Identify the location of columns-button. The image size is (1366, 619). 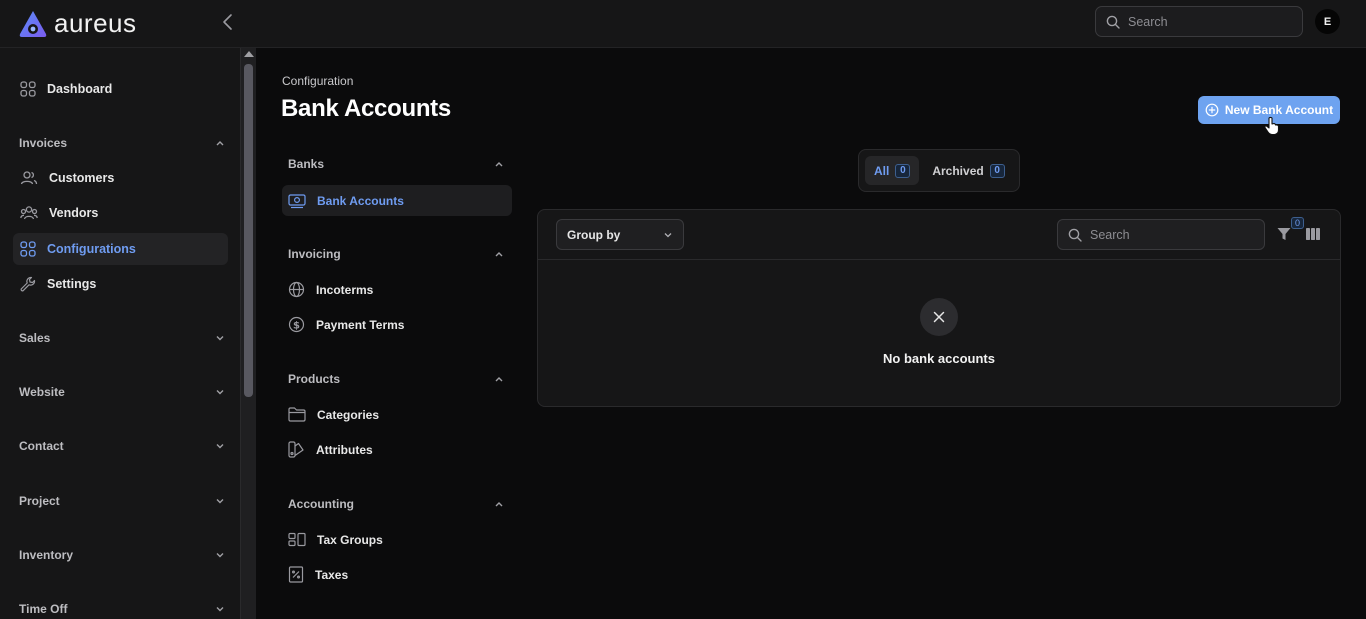
(1314, 235).